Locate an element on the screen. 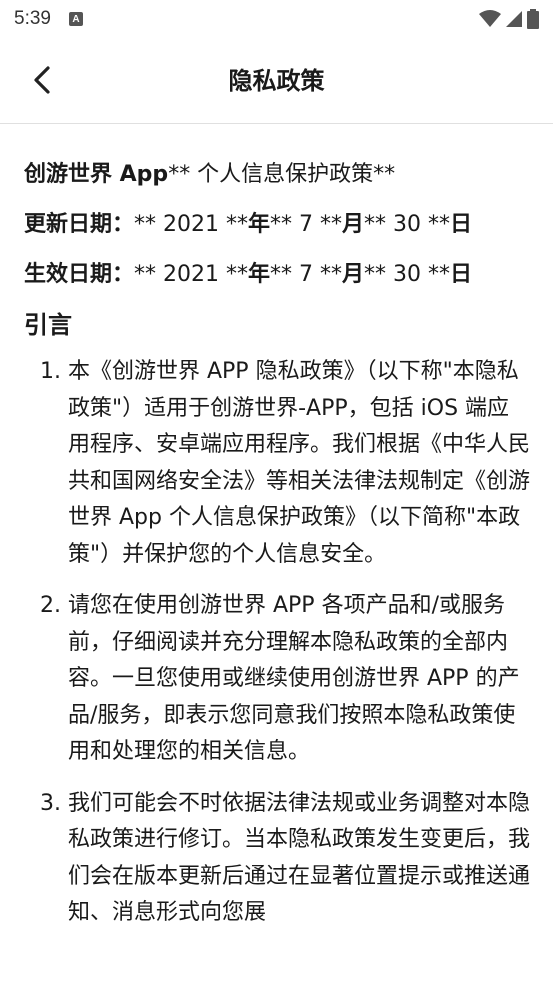  effective-date-pre: ** 2021 ** is located at coordinates (191, 274).